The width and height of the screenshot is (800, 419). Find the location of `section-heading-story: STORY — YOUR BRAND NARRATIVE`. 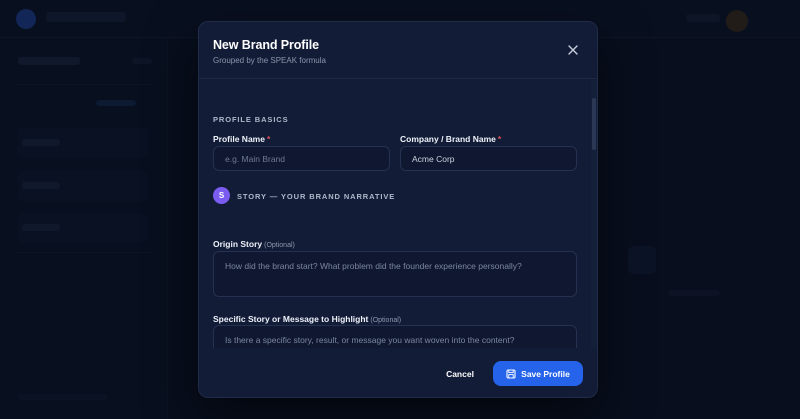

section-heading-story: STORY — YOUR BRAND NARRATIVE is located at coordinates (316, 196).